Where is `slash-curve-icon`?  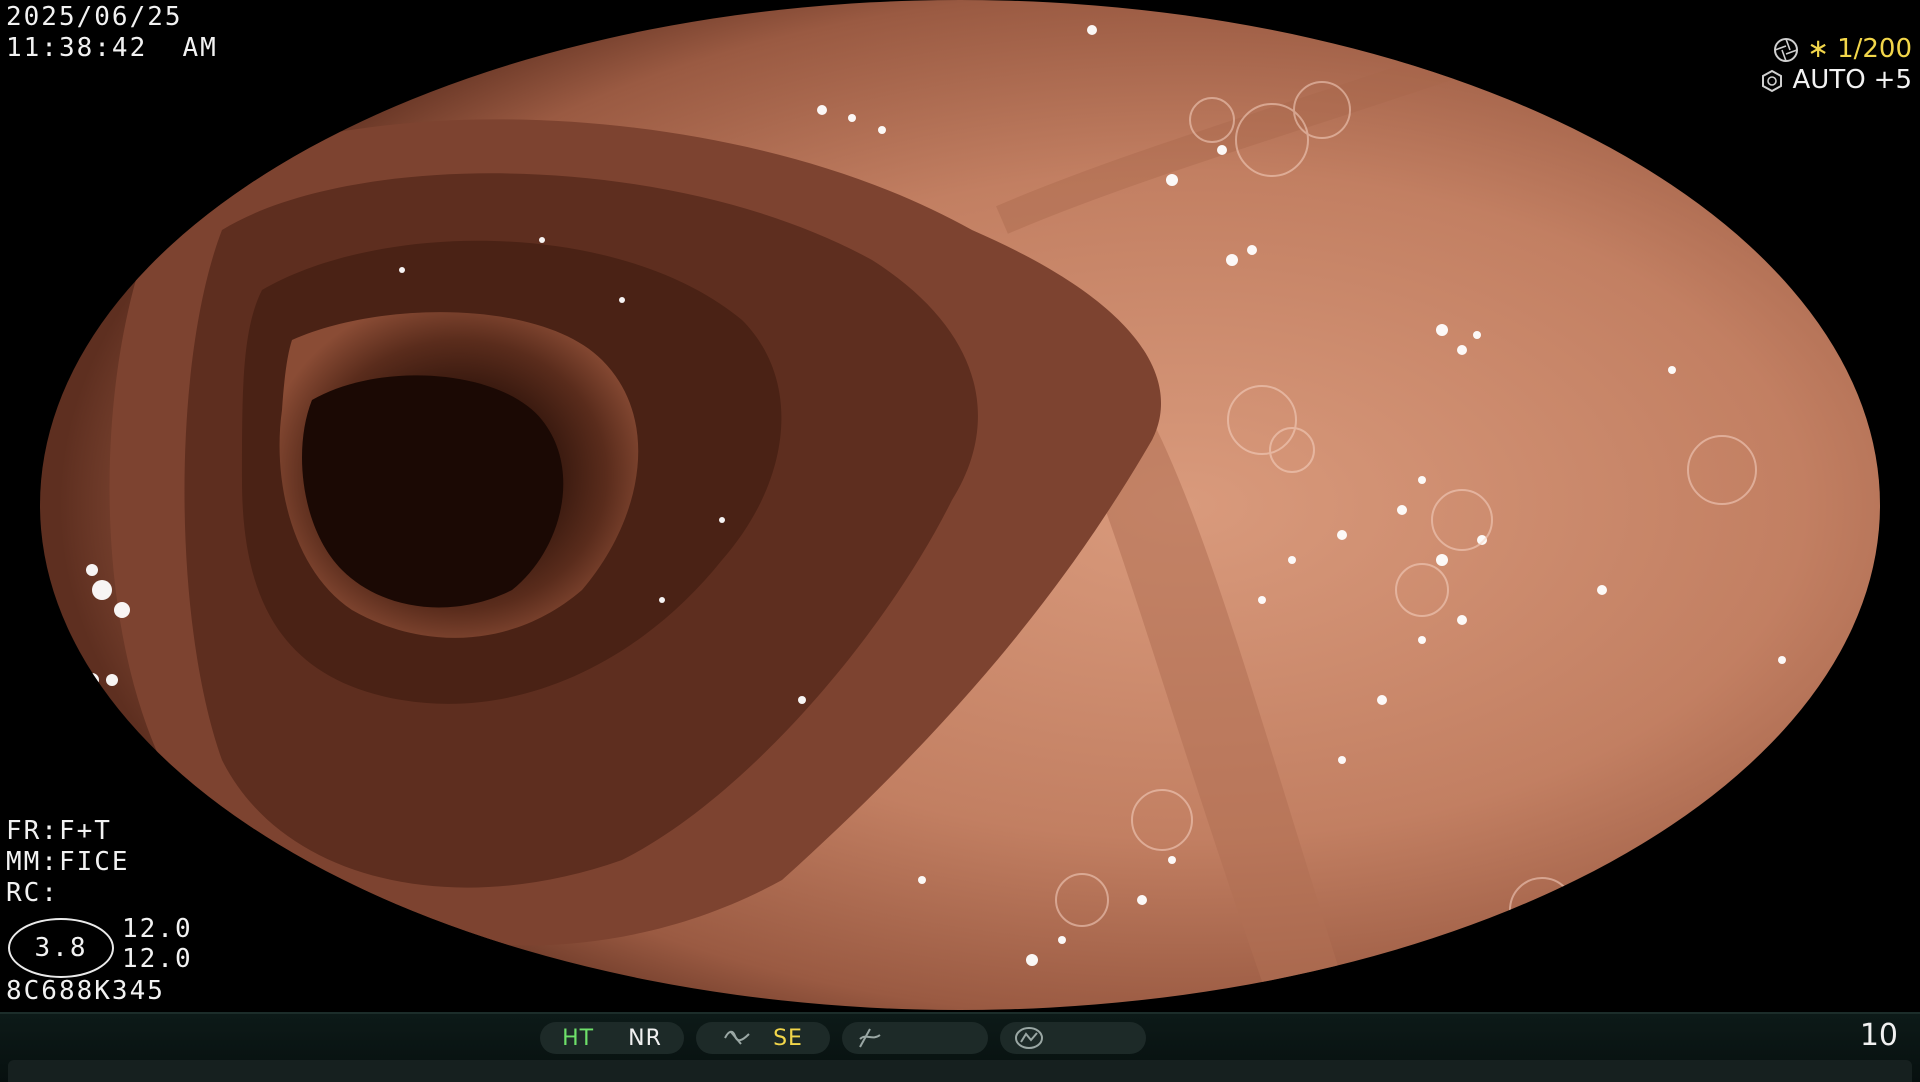 slash-curve-icon is located at coordinates (870, 1038).